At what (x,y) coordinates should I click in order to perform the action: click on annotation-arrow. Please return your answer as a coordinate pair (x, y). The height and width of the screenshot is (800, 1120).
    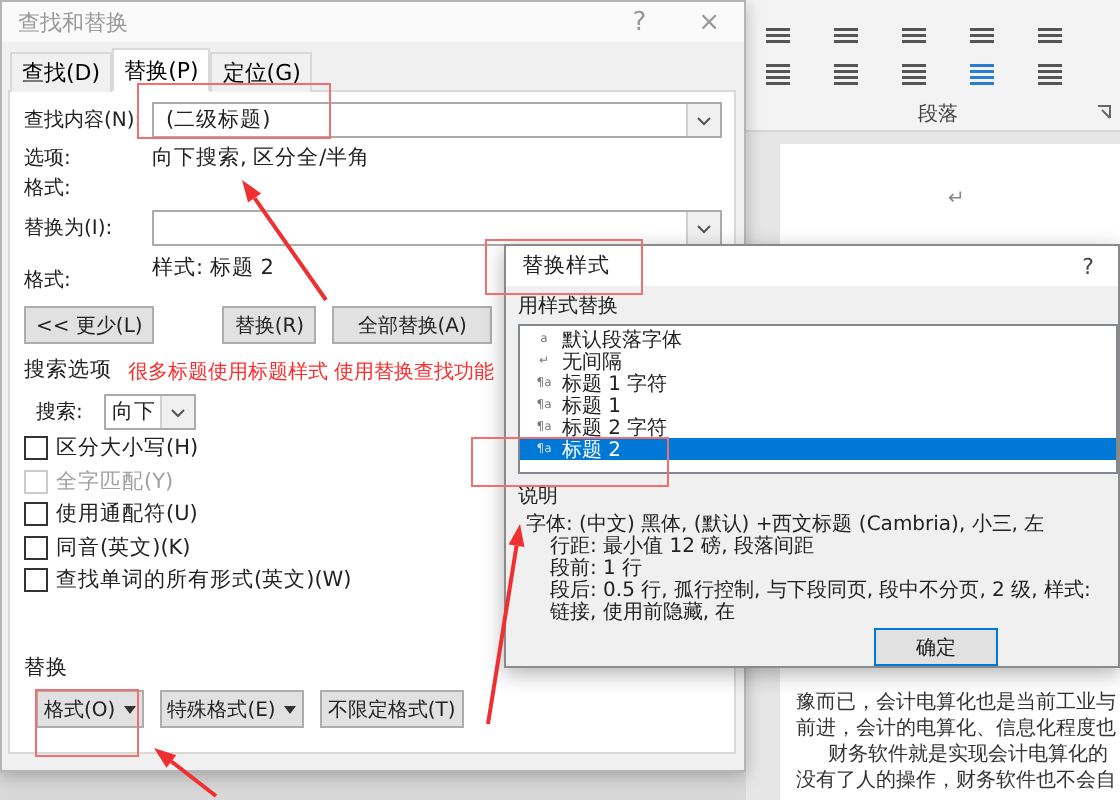
    Looking at the image, I should click on (186, 773).